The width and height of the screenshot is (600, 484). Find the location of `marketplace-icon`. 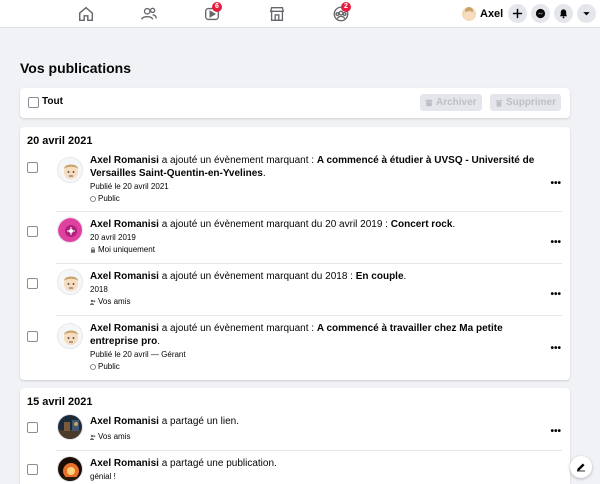

marketplace-icon is located at coordinates (277, 14).